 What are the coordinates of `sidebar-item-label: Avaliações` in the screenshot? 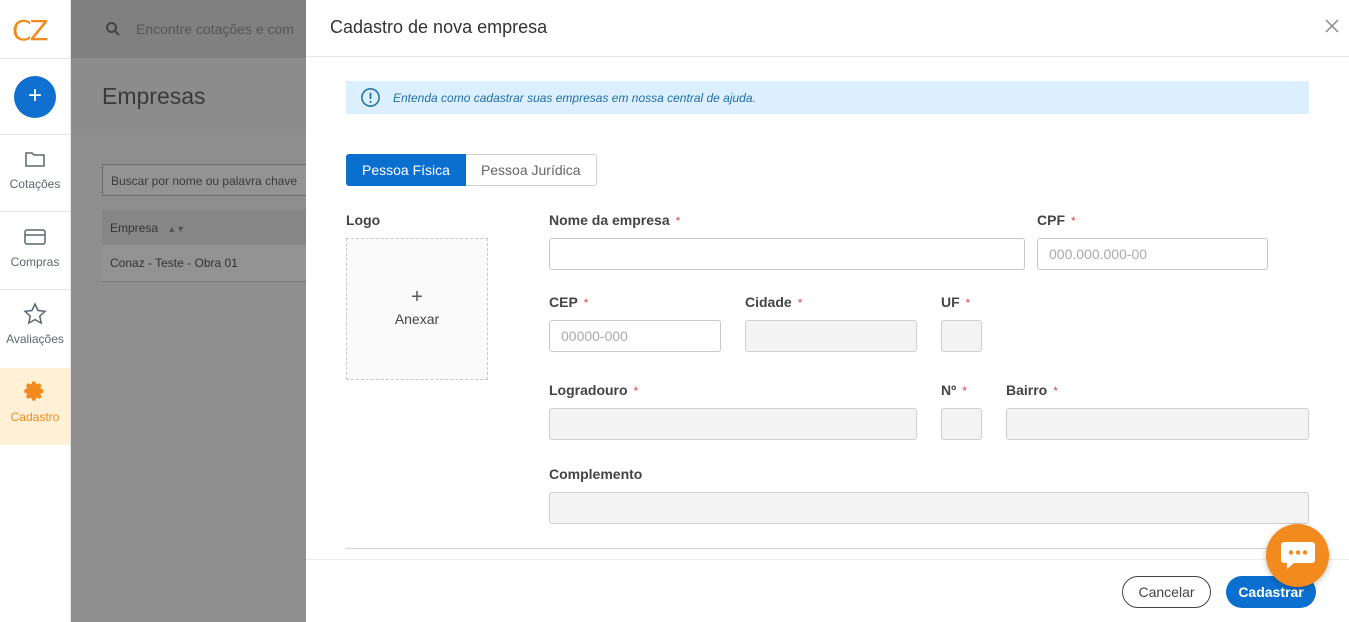 It's located at (35, 339).